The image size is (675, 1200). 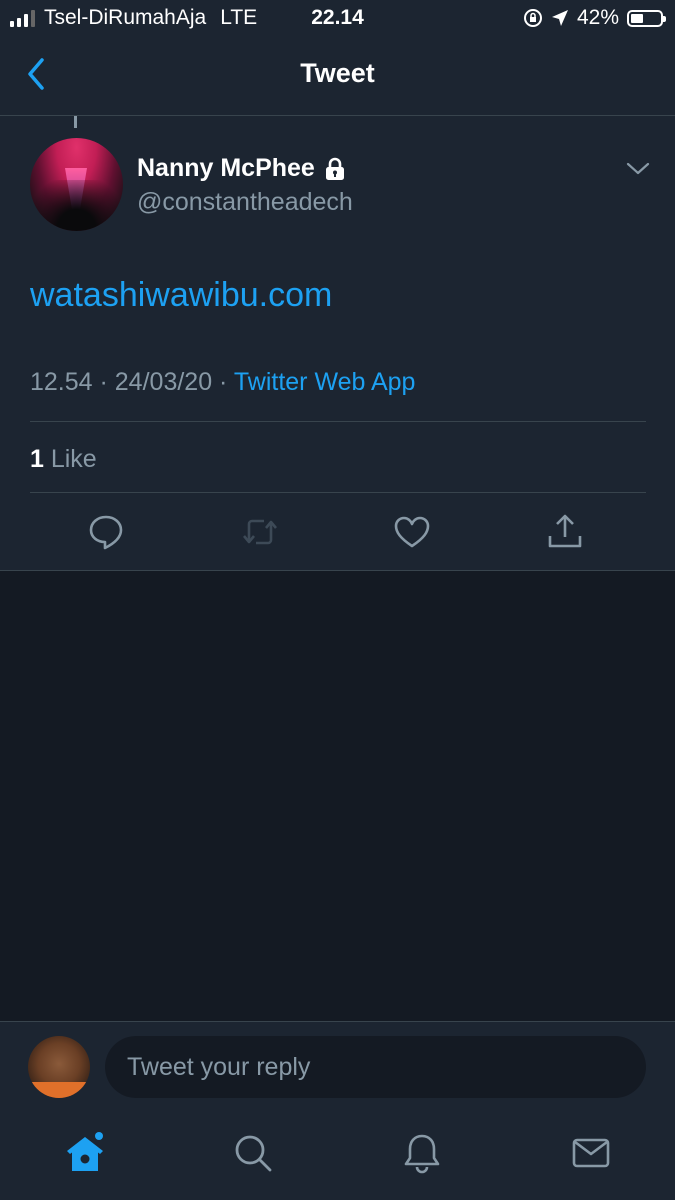 What do you see at coordinates (70, 459) in the screenshot?
I see `like-count-label: Like` at bounding box center [70, 459].